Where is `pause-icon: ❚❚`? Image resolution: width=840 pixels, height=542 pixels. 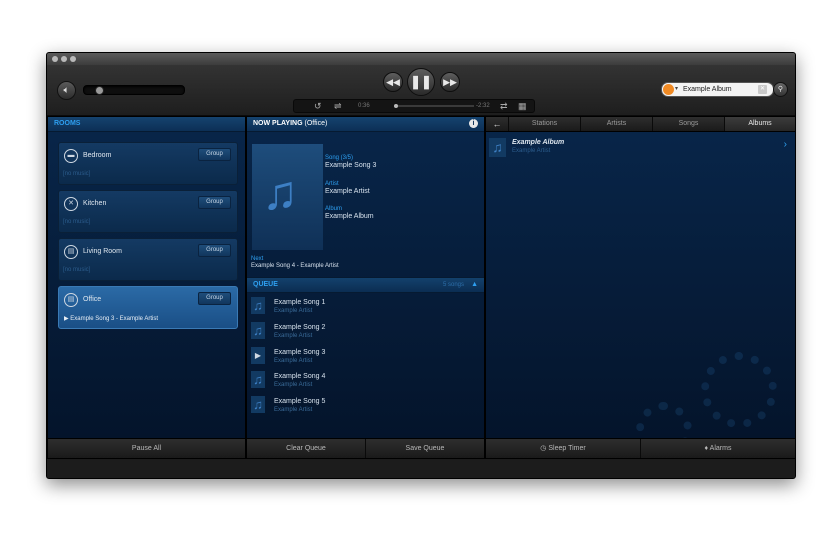
pause-icon: ❚❚ is located at coordinates (421, 81).